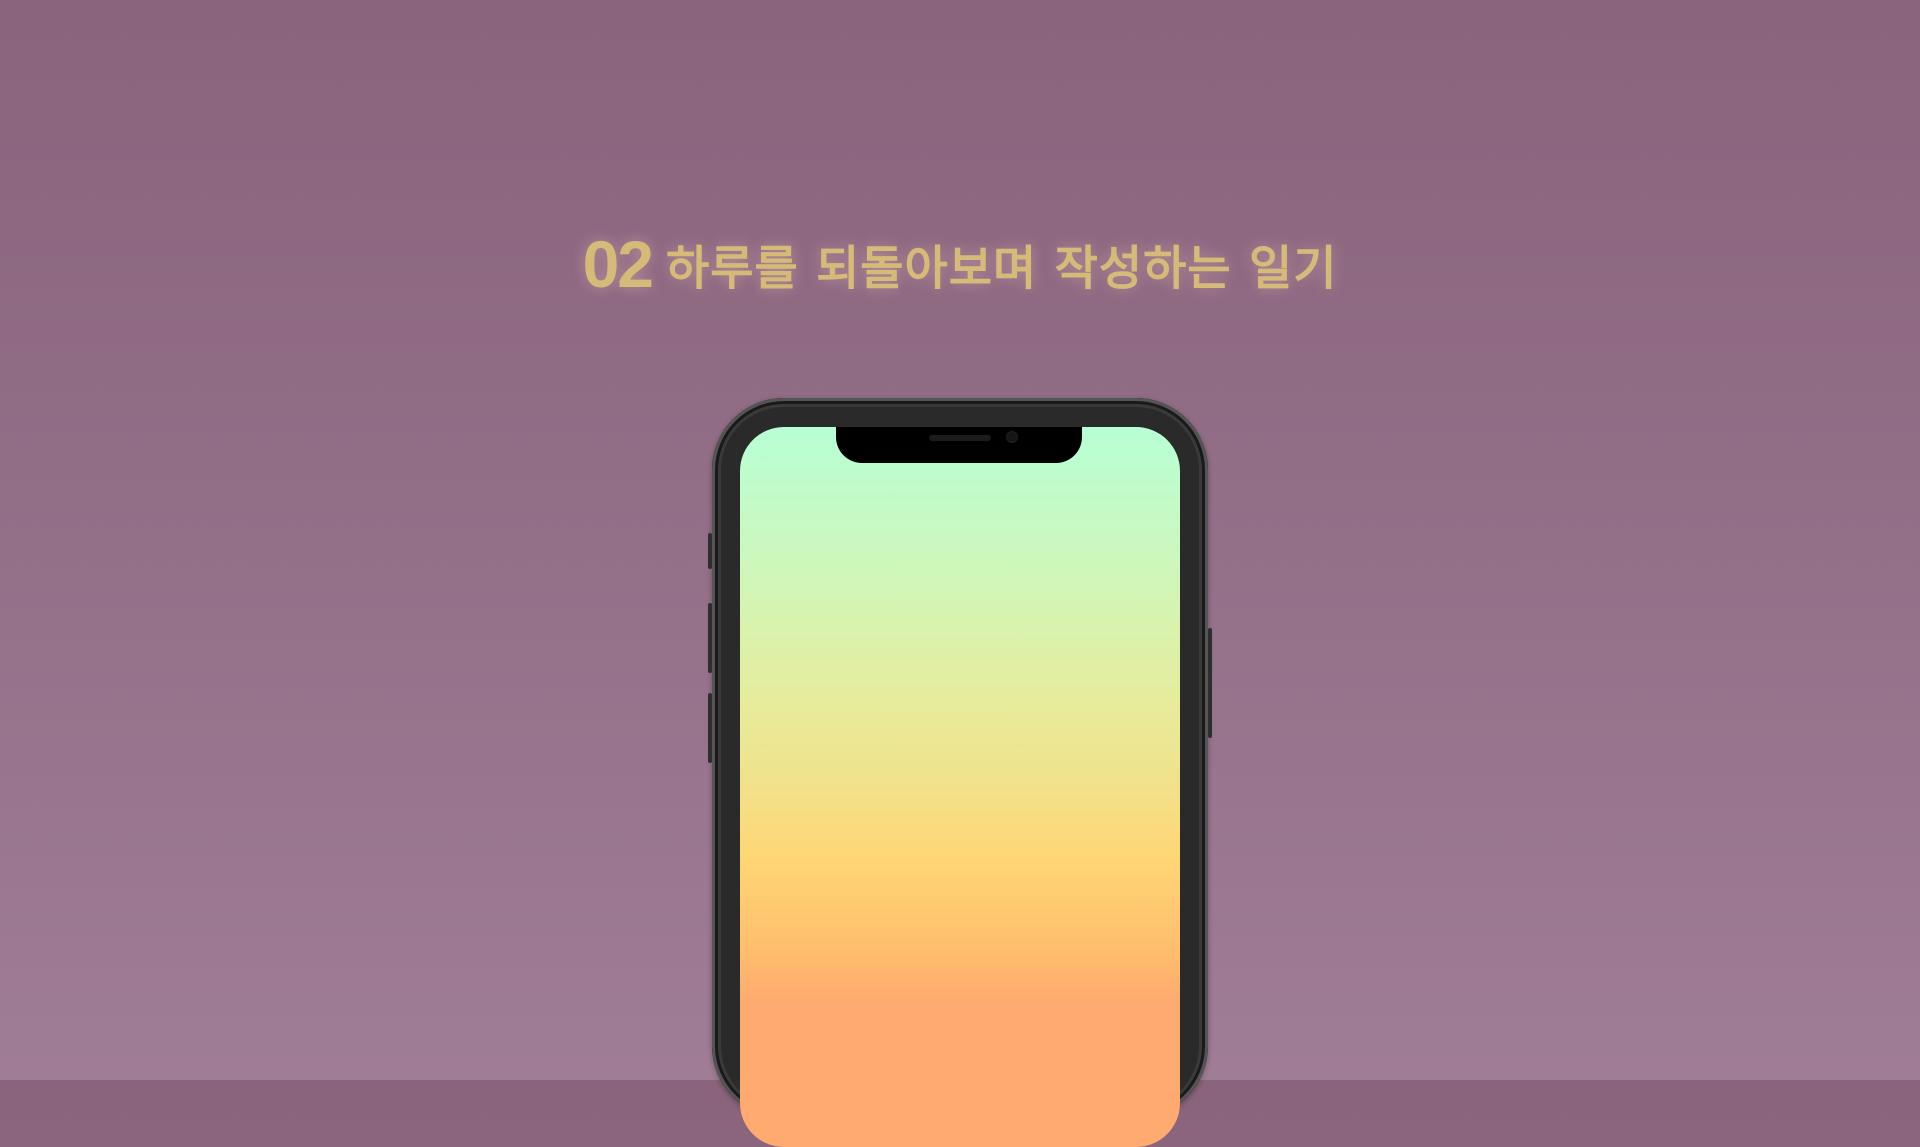 This screenshot has height=1147, width=1920. I want to click on page-heading: 02 하루를 되돌아보며 작성하는 일기, so click(960, 264).